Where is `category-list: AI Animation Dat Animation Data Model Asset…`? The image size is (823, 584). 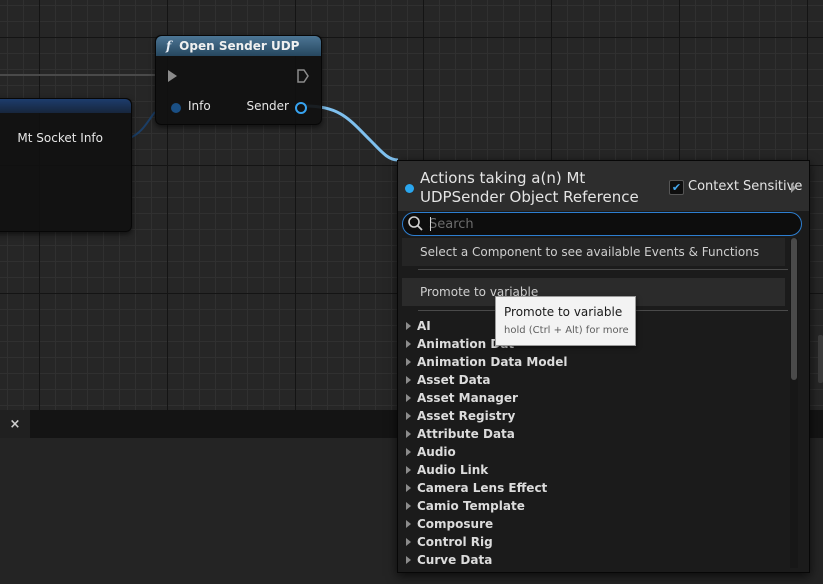
category-list: AI Animation Dat Animation Data Model Asset… is located at coordinates (484, 442).